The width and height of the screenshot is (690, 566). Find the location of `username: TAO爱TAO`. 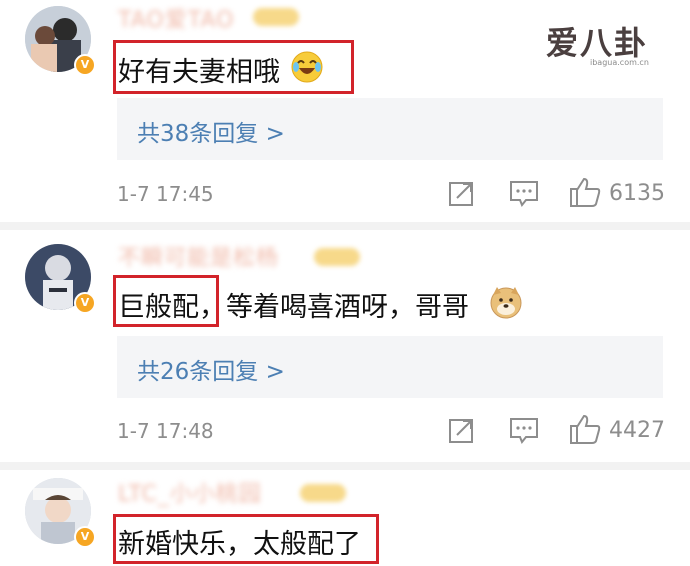

username: TAO爱TAO is located at coordinates (176, 18).